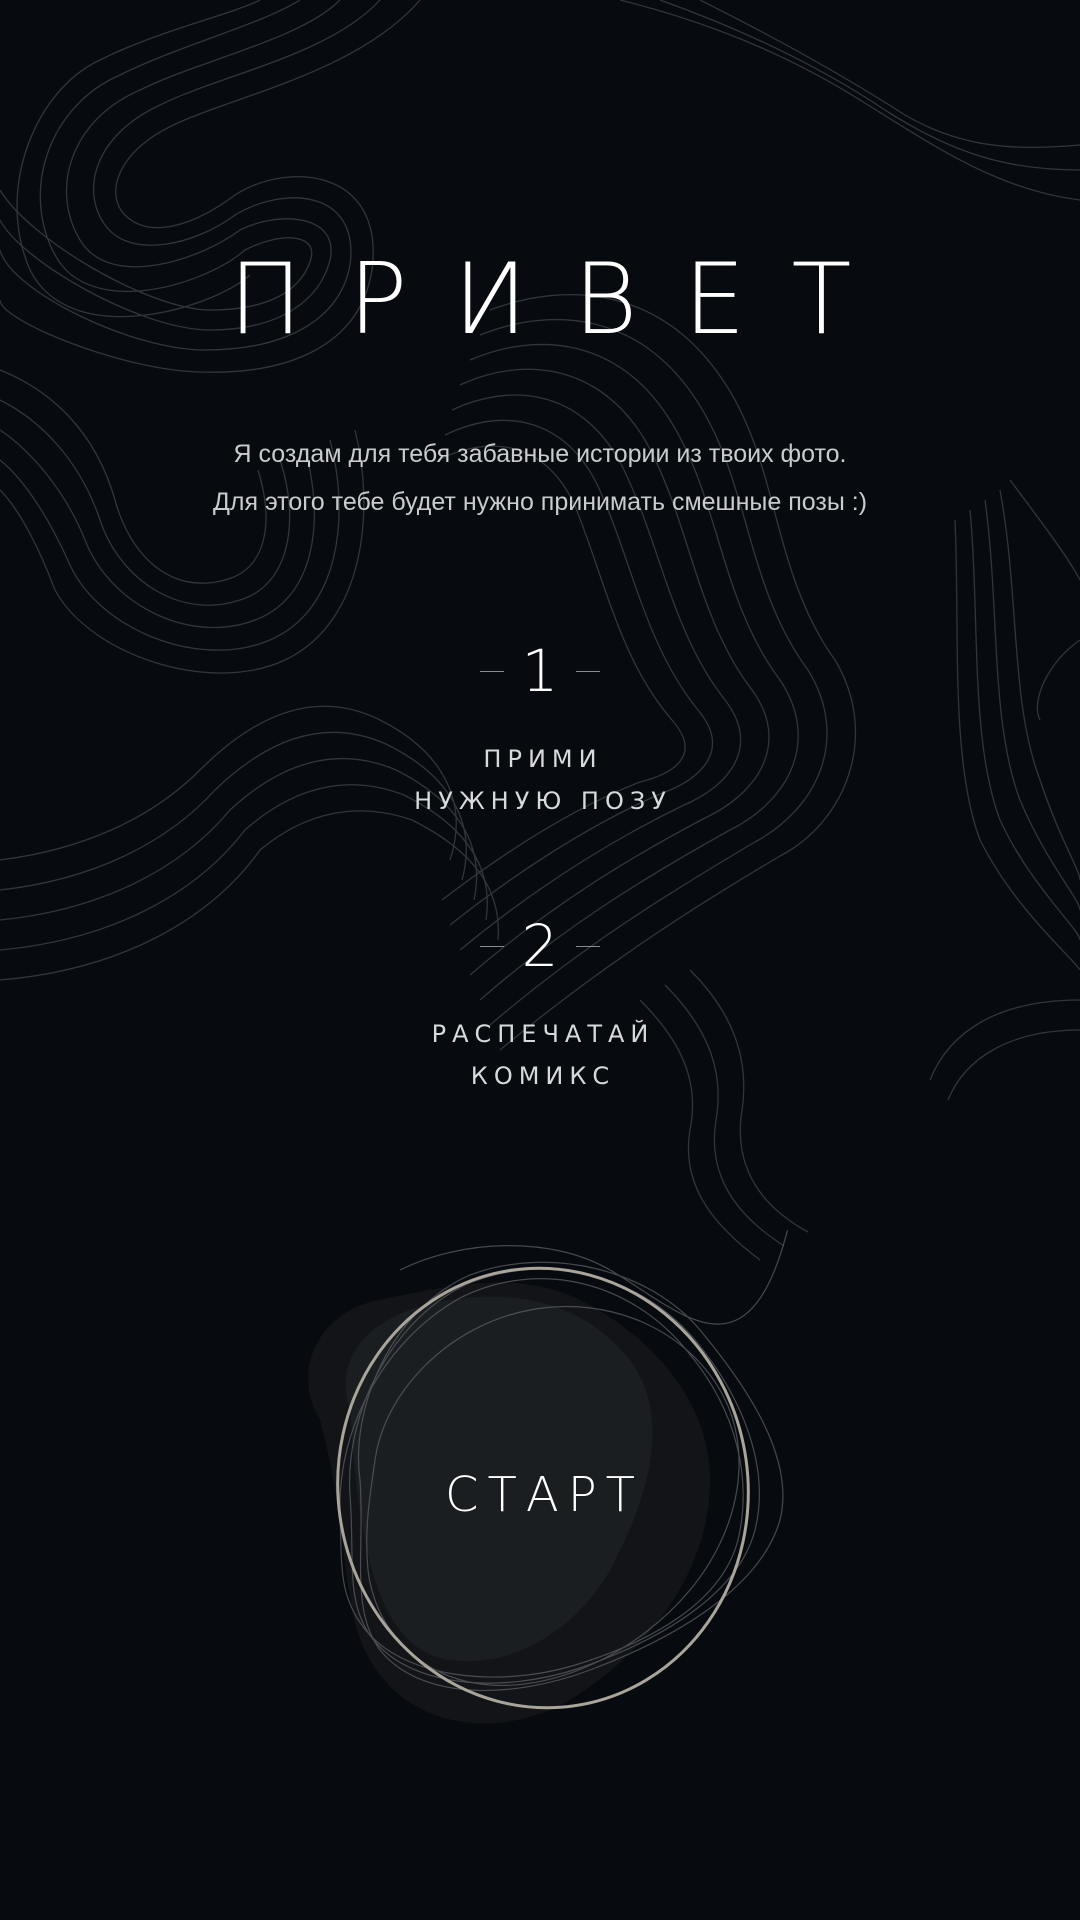 Image resolution: width=1080 pixels, height=1920 pixels. Describe the element at coordinates (543, 759) in the screenshot. I see `step-1-line-1: ПРИМИ` at that location.